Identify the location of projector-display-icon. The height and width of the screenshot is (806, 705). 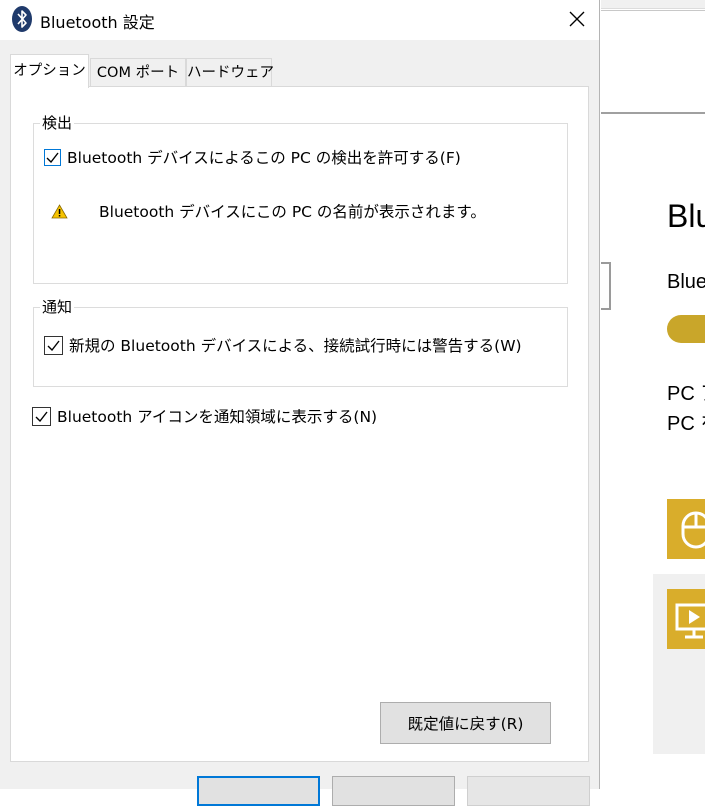
(690, 621).